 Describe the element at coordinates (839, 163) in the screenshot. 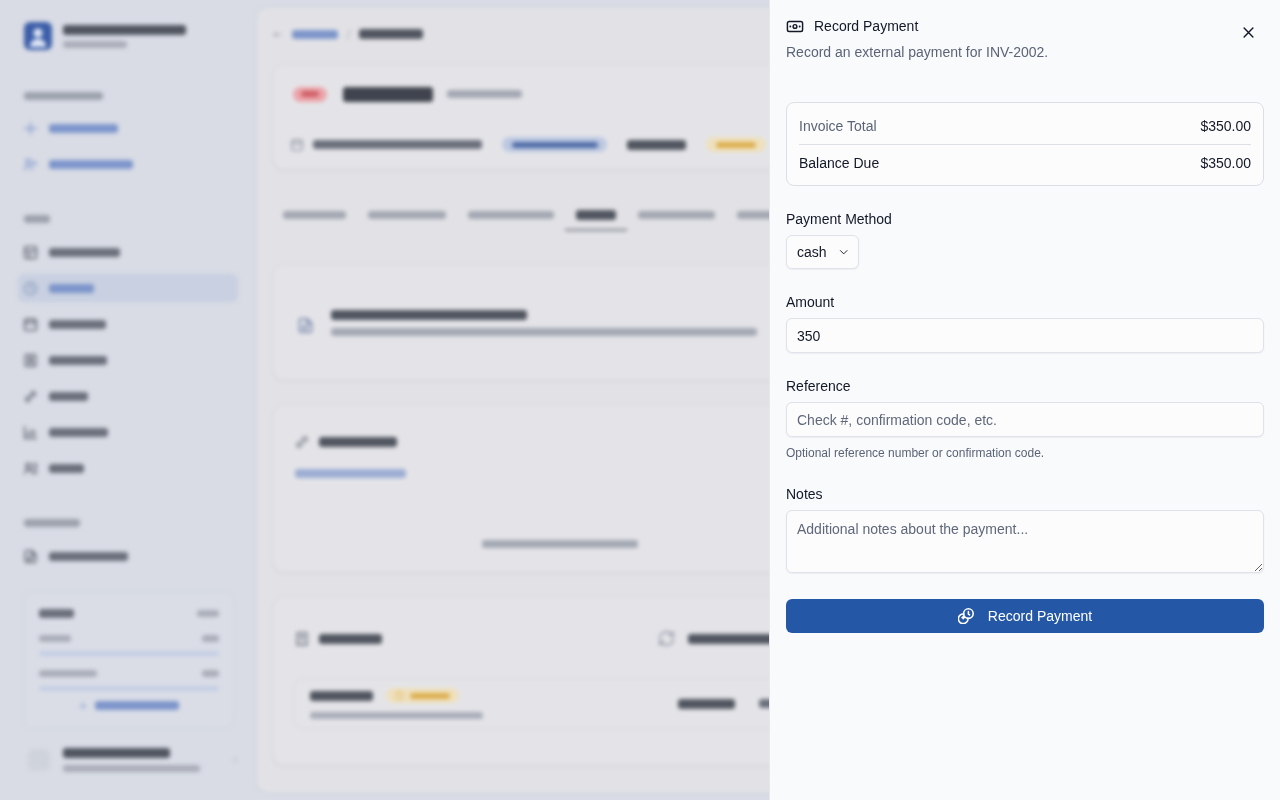

I see `summary-label: Balance Due` at that location.